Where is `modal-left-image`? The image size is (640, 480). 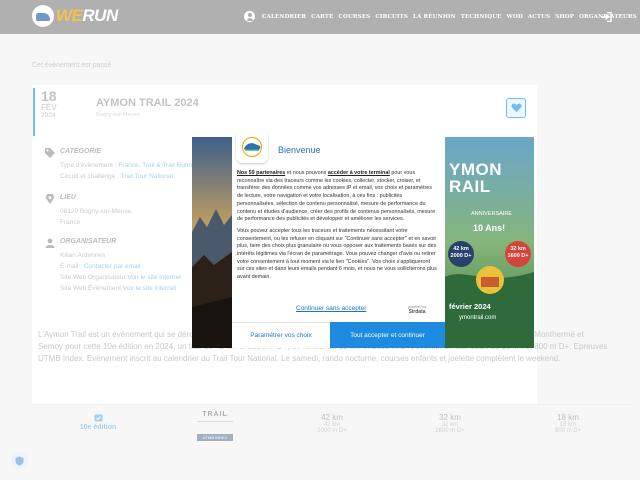 modal-left-image is located at coordinates (212, 242).